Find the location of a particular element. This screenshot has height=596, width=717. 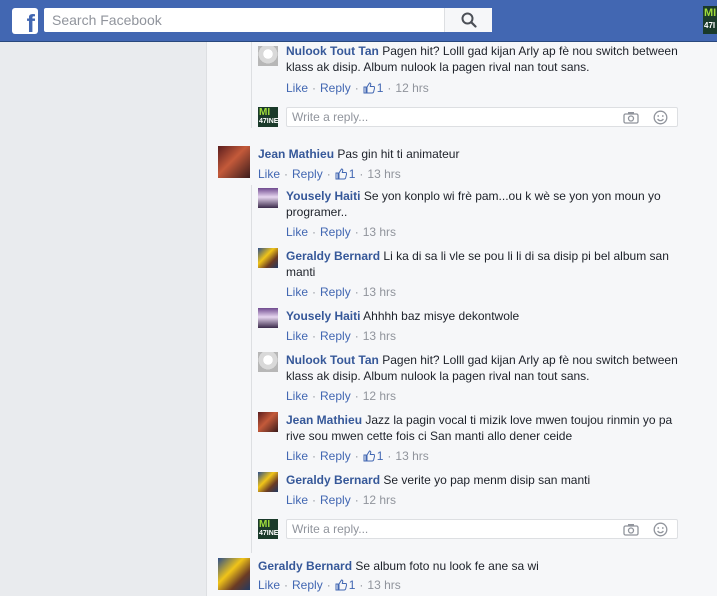

search-box is located at coordinates (268, 20).